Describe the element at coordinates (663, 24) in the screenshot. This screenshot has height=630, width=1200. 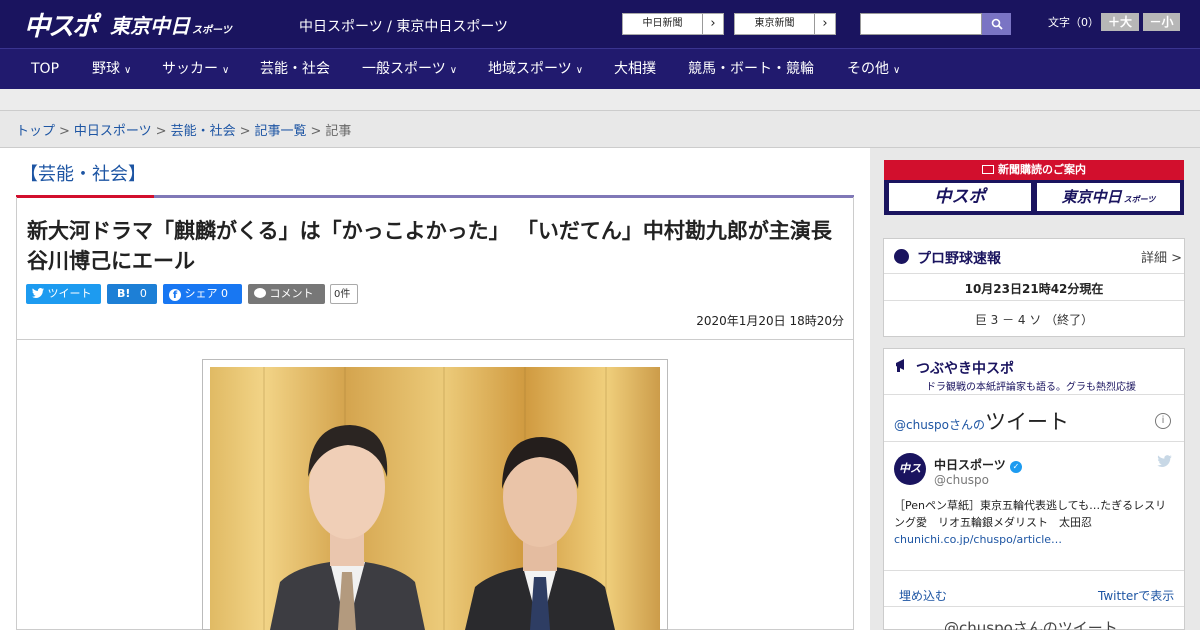
I see `chunichi-shimbun-label: 中日新聞` at that location.